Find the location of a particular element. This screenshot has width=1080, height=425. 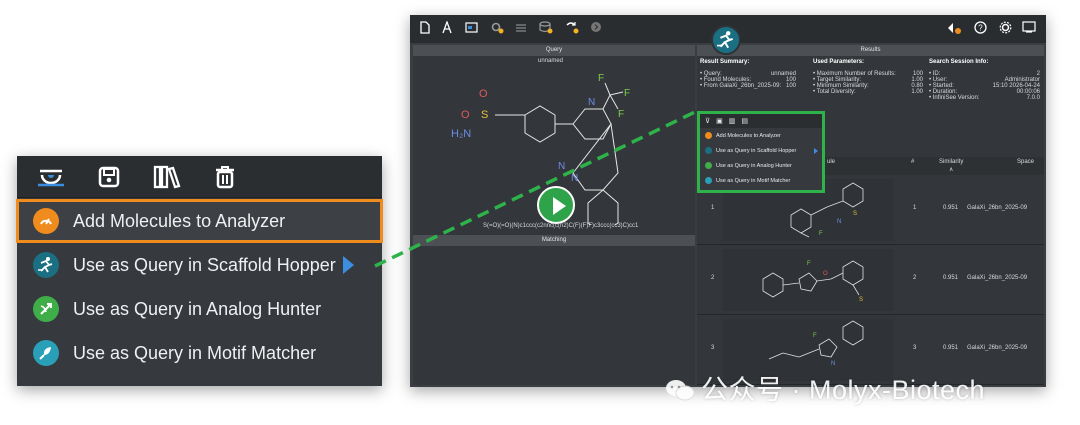

watermark: 公众号 · Molyx-Biotech is located at coordinates (825, 387).